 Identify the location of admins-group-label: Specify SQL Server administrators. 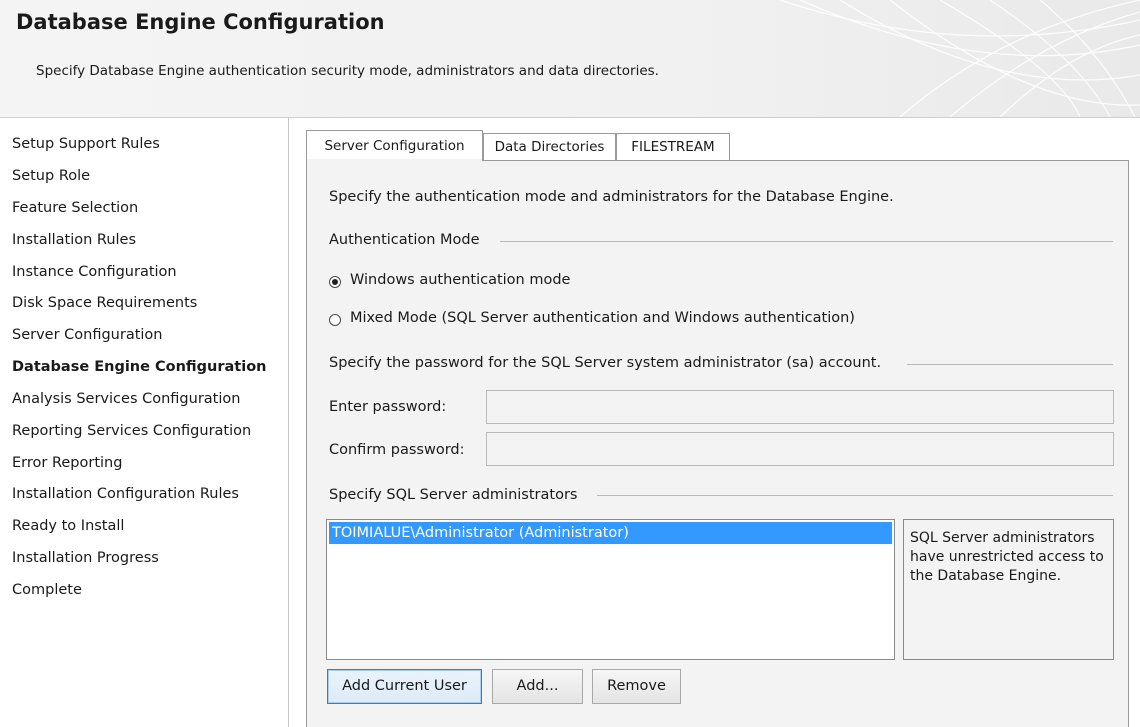
(453, 495).